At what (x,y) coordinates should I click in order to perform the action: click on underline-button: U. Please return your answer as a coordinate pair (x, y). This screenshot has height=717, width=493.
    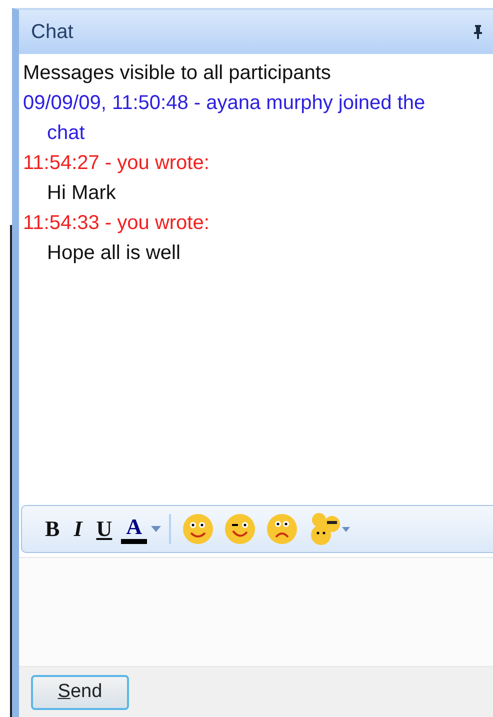
    Looking at the image, I should click on (104, 529).